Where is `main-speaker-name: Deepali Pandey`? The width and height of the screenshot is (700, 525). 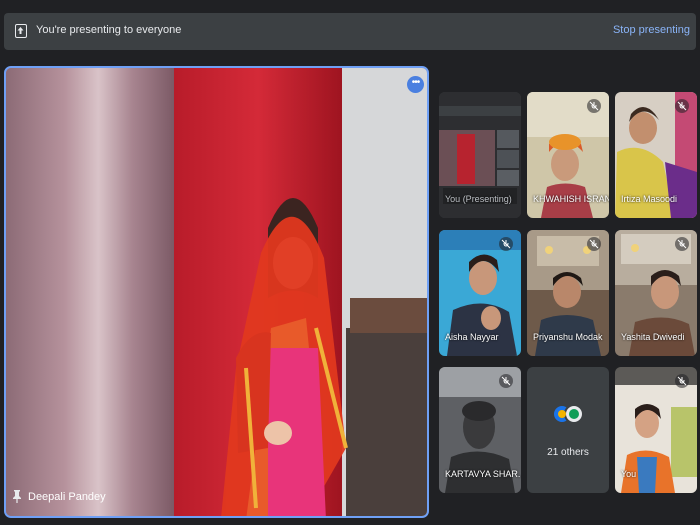
main-speaker-name: Deepali Pandey is located at coordinates (67, 497).